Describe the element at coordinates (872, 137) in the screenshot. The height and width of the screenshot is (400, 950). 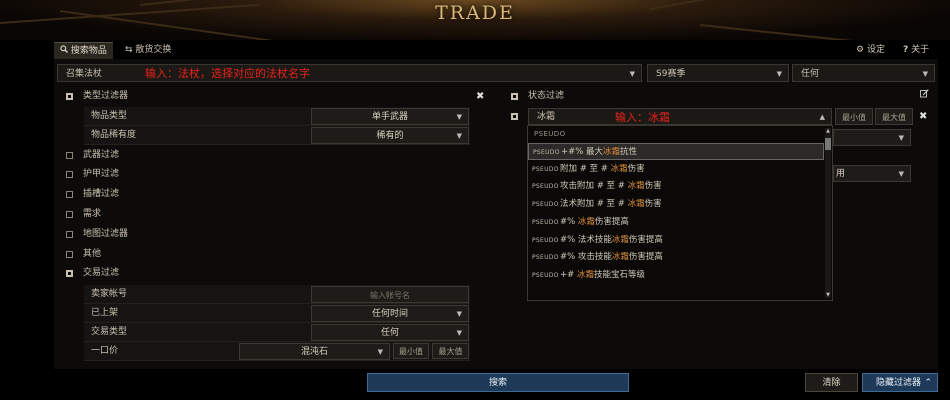
I see `stat-group-select: ▼` at that location.